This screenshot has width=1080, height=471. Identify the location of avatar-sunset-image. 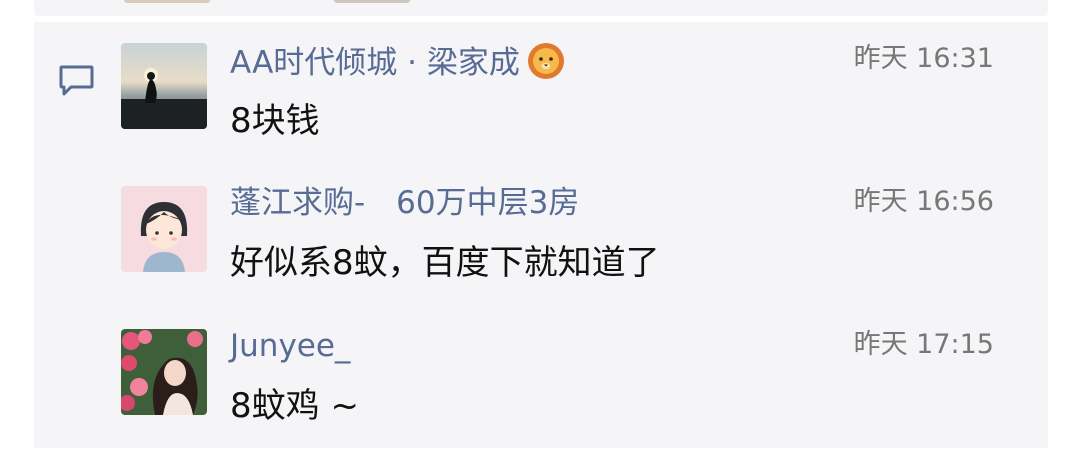
(164, 86).